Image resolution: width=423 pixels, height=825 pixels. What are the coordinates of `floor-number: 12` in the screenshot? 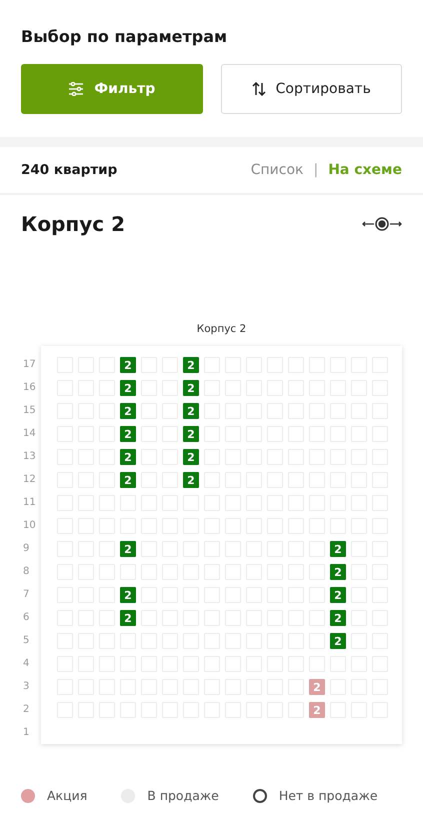 It's located at (29, 480).